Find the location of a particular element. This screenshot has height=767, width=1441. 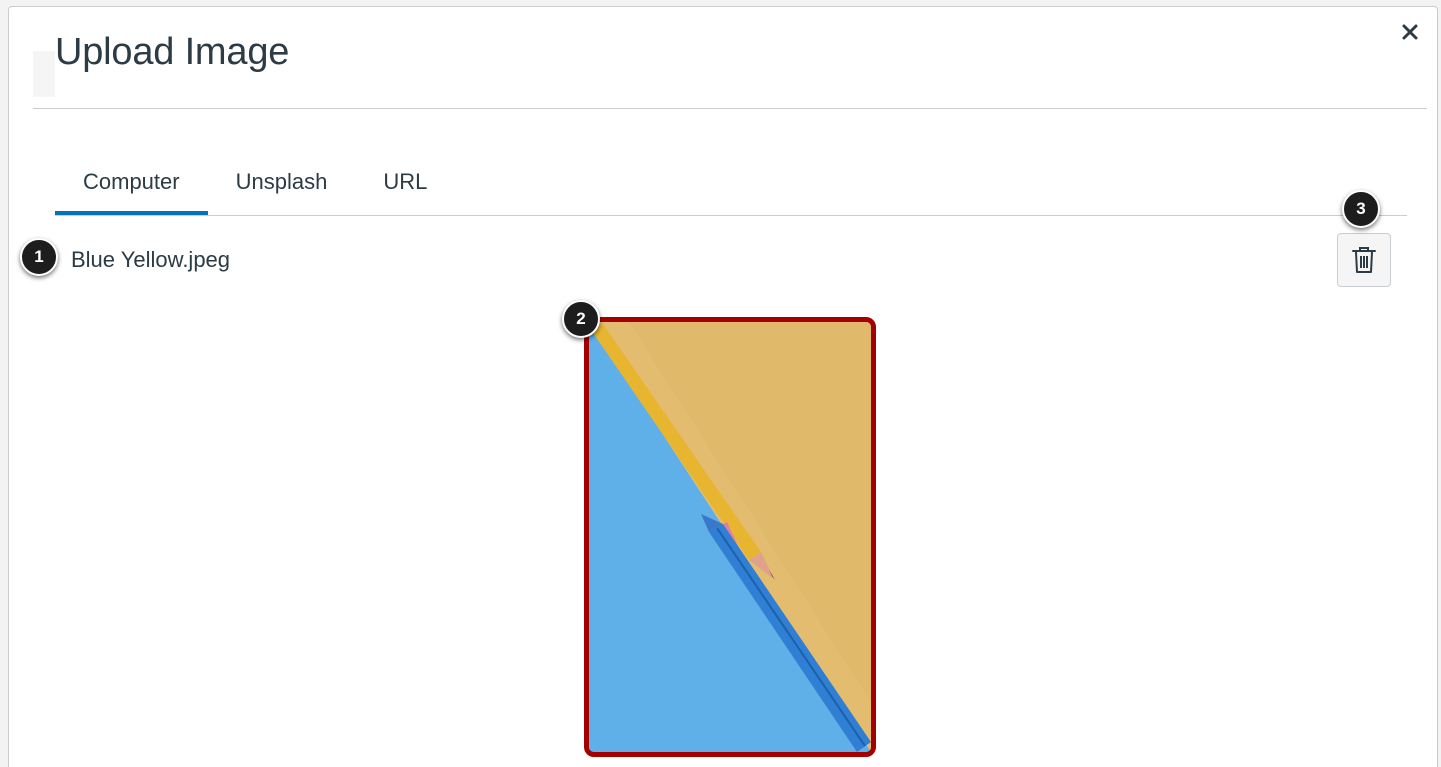

source-tabs: Computer Unsplash URL is located at coordinates (731, 186).